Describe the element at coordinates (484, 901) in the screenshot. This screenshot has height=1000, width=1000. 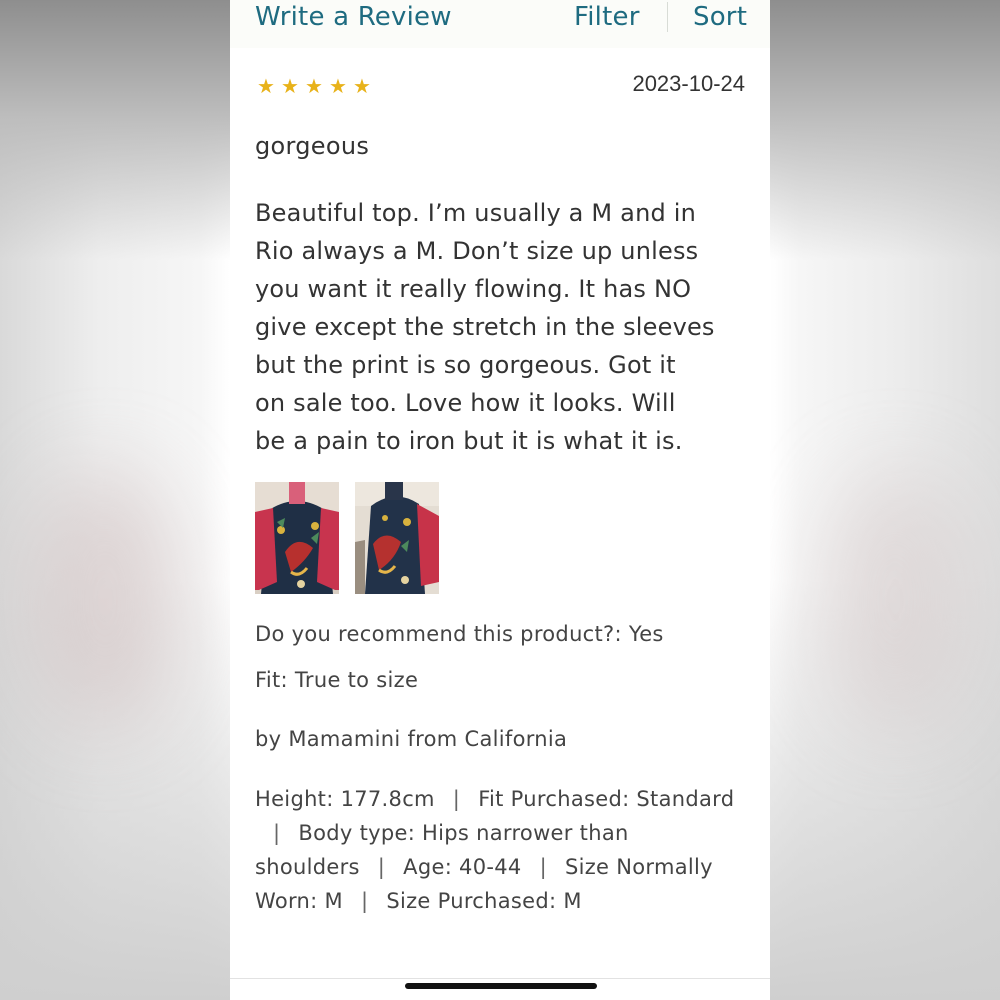
I see `reviewer-detail-item: Size Purchased: M` at that location.